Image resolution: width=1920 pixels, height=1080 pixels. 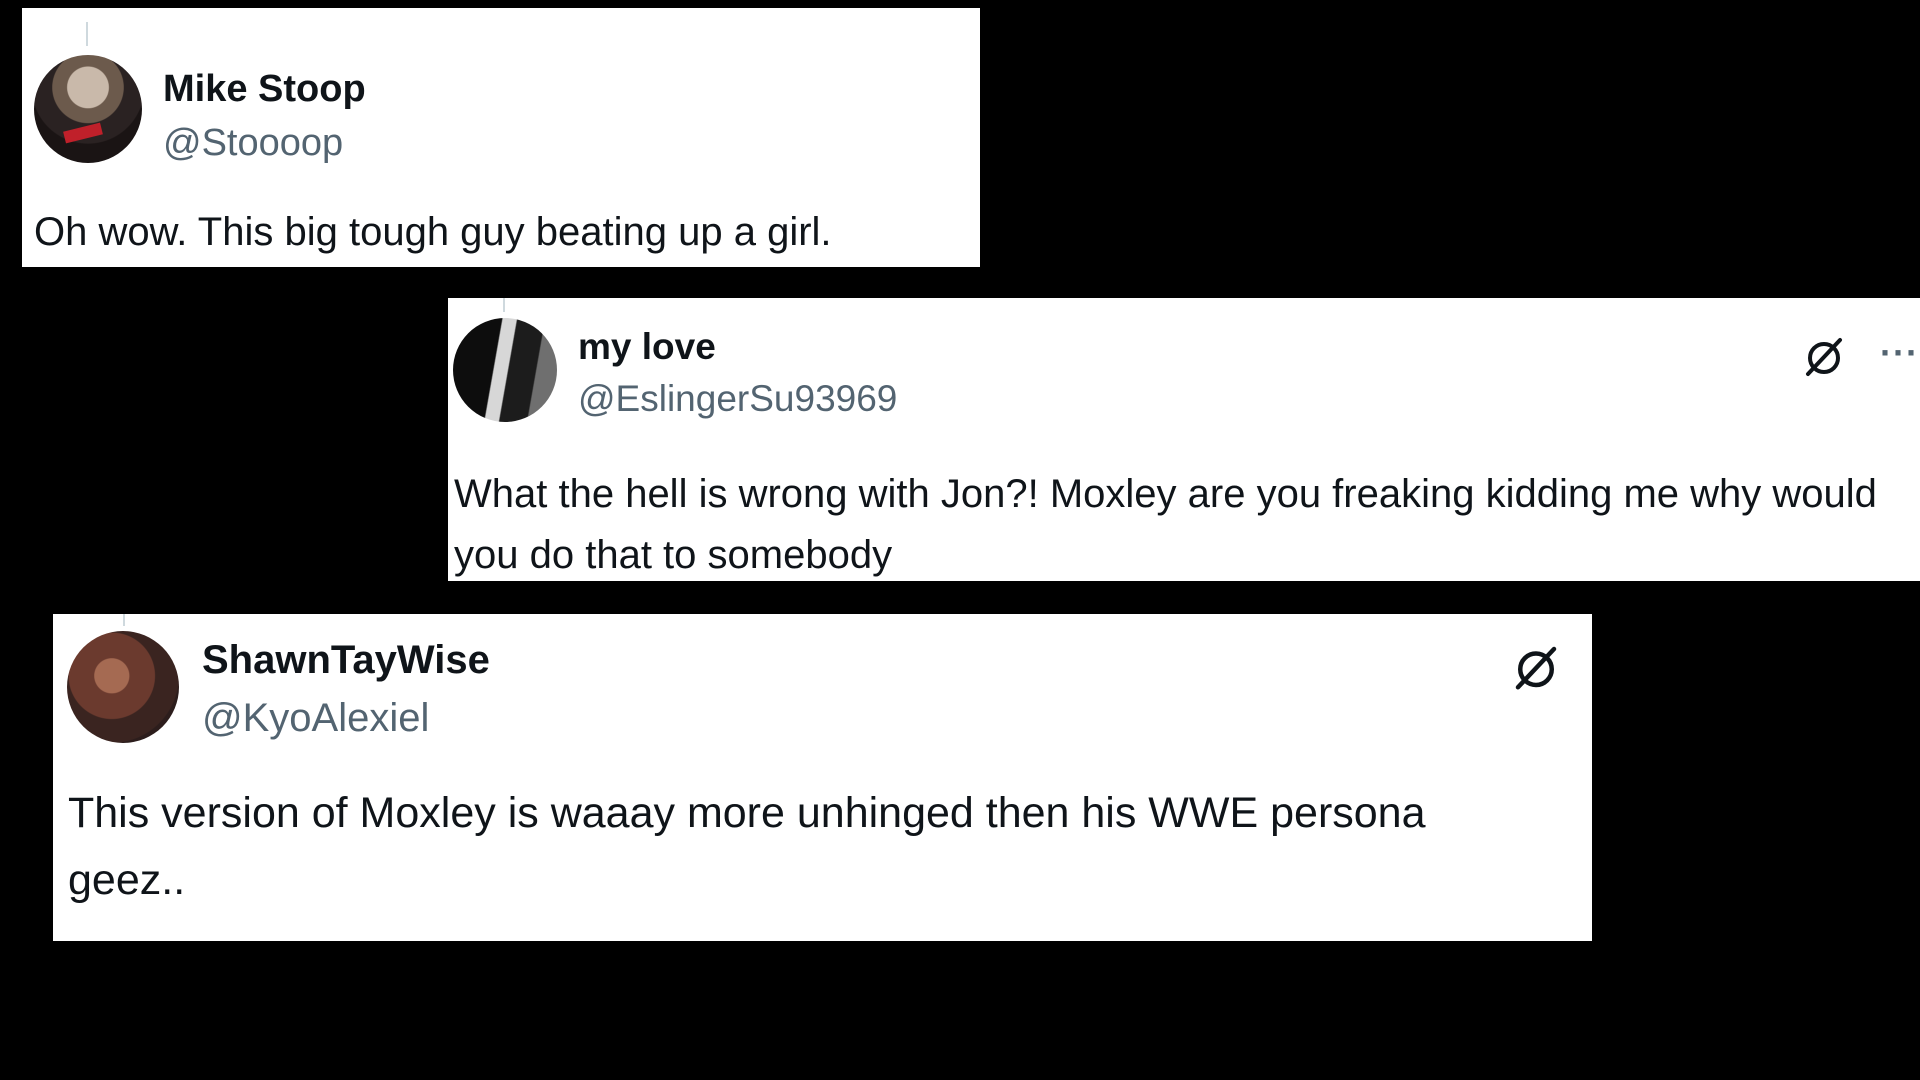 I want to click on user-handle: @Stoooop, so click(x=253, y=143).